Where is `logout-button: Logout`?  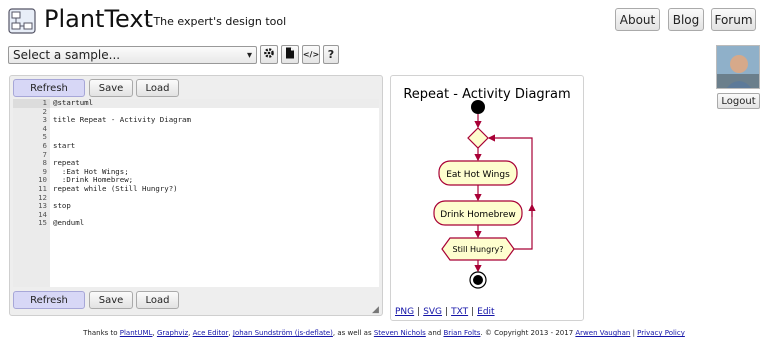 logout-button: Logout is located at coordinates (738, 101).